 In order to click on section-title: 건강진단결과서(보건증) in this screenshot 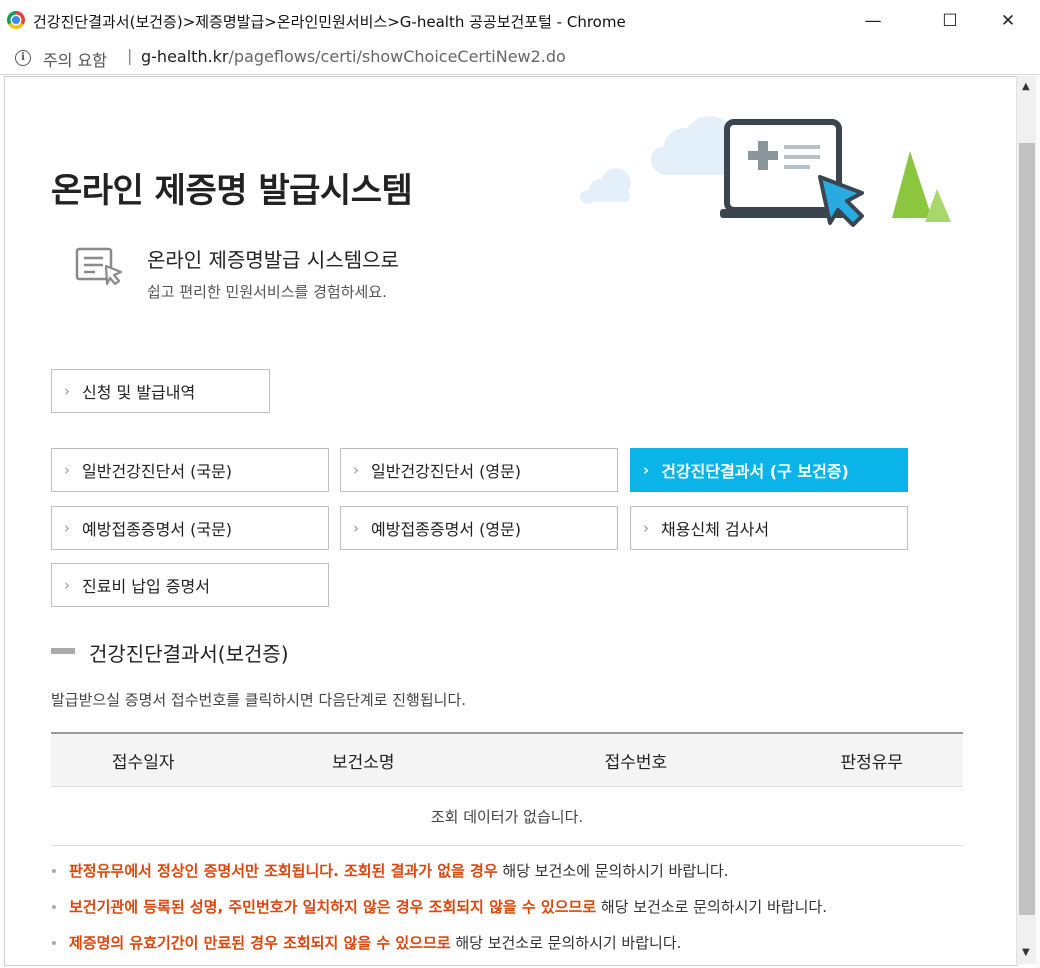, I will do `click(189, 654)`.